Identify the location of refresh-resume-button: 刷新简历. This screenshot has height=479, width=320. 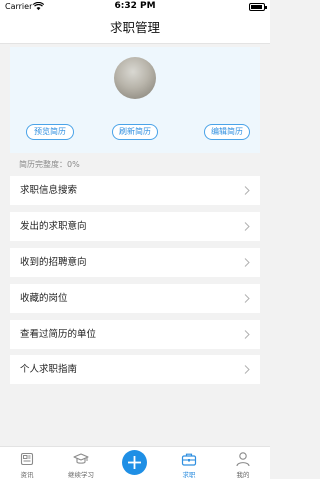
(135, 132).